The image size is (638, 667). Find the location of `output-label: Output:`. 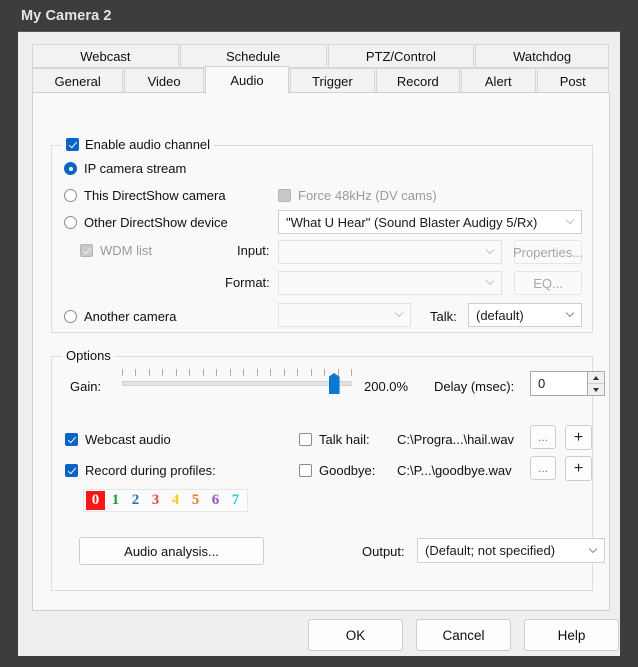

output-label: Output: is located at coordinates (383, 551).